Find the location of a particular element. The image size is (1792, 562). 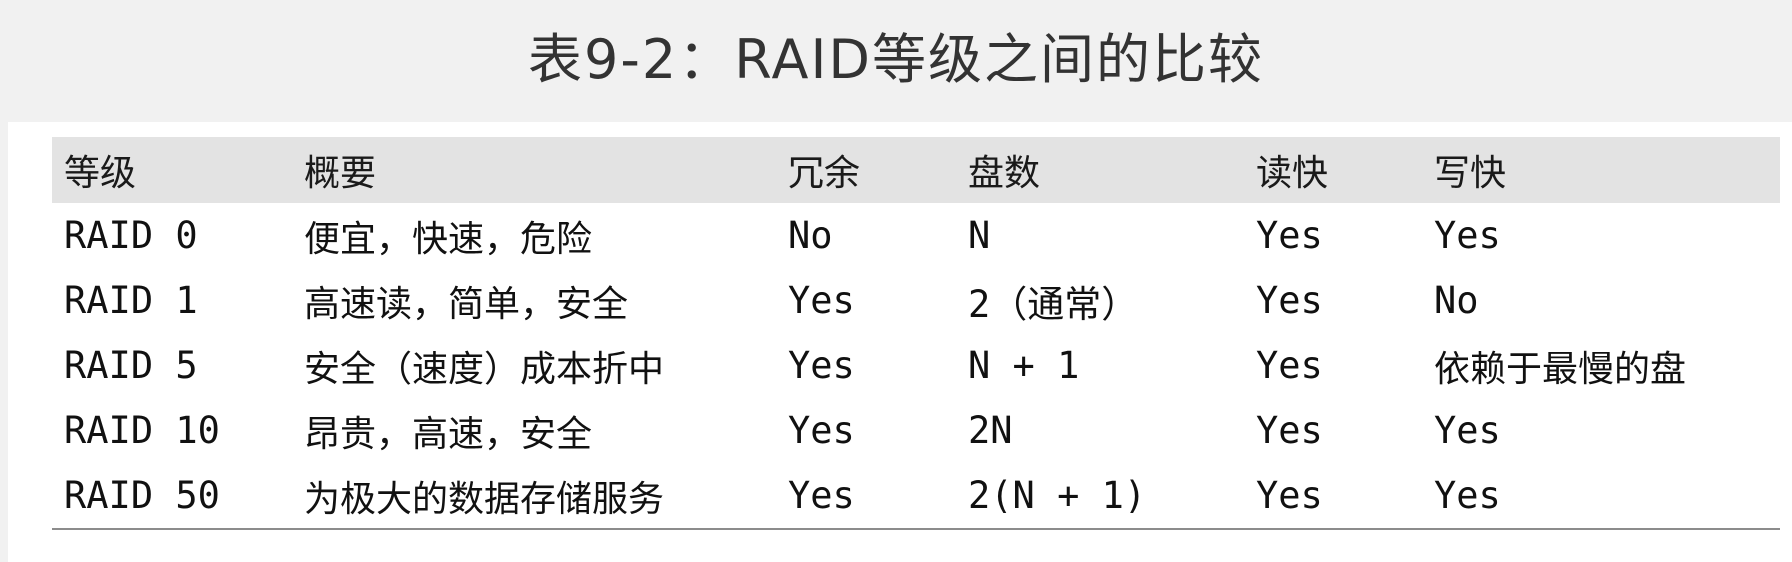

cell-level: RAID 10 is located at coordinates (142, 430).